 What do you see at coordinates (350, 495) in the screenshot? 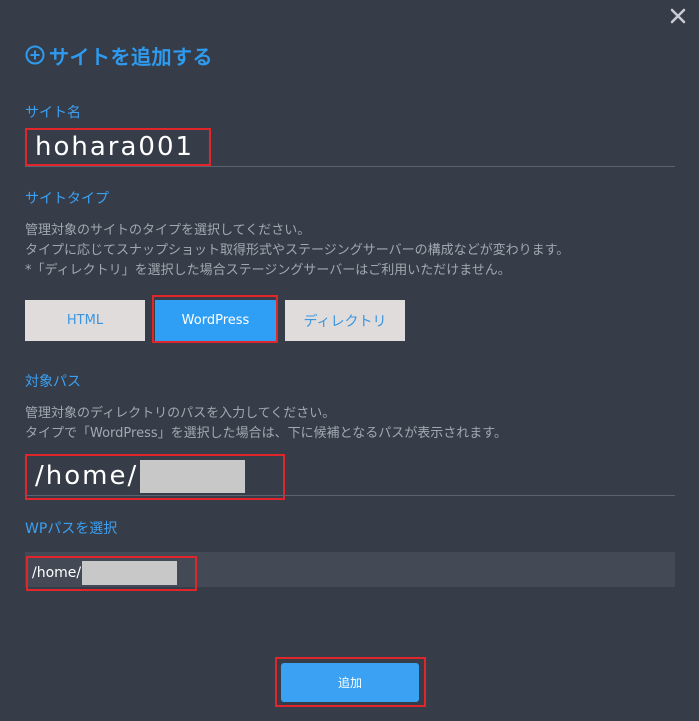
I see `target-path-underline` at bounding box center [350, 495].